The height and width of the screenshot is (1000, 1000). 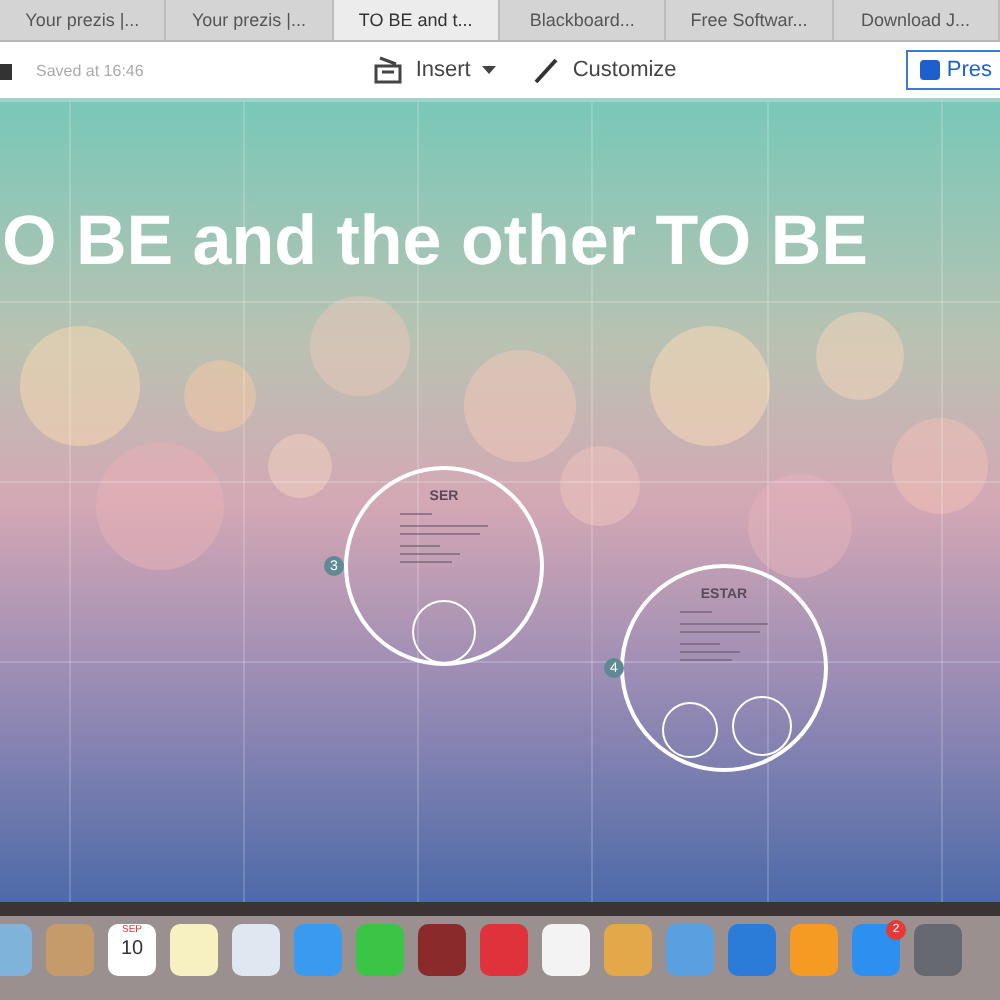 What do you see at coordinates (90, 70) in the screenshot?
I see `save-status: Saved at 16:46` at bounding box center [90, 70].